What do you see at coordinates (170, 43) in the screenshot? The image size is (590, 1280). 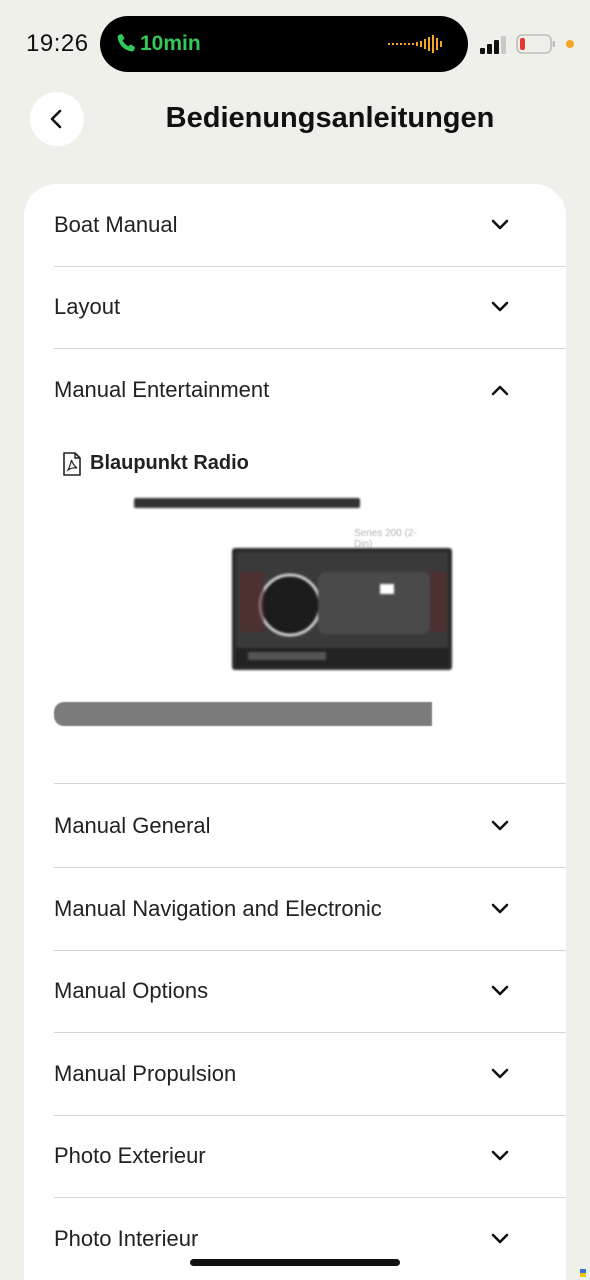 I see `call-duration: 10min` at bounding box center [170, 43].